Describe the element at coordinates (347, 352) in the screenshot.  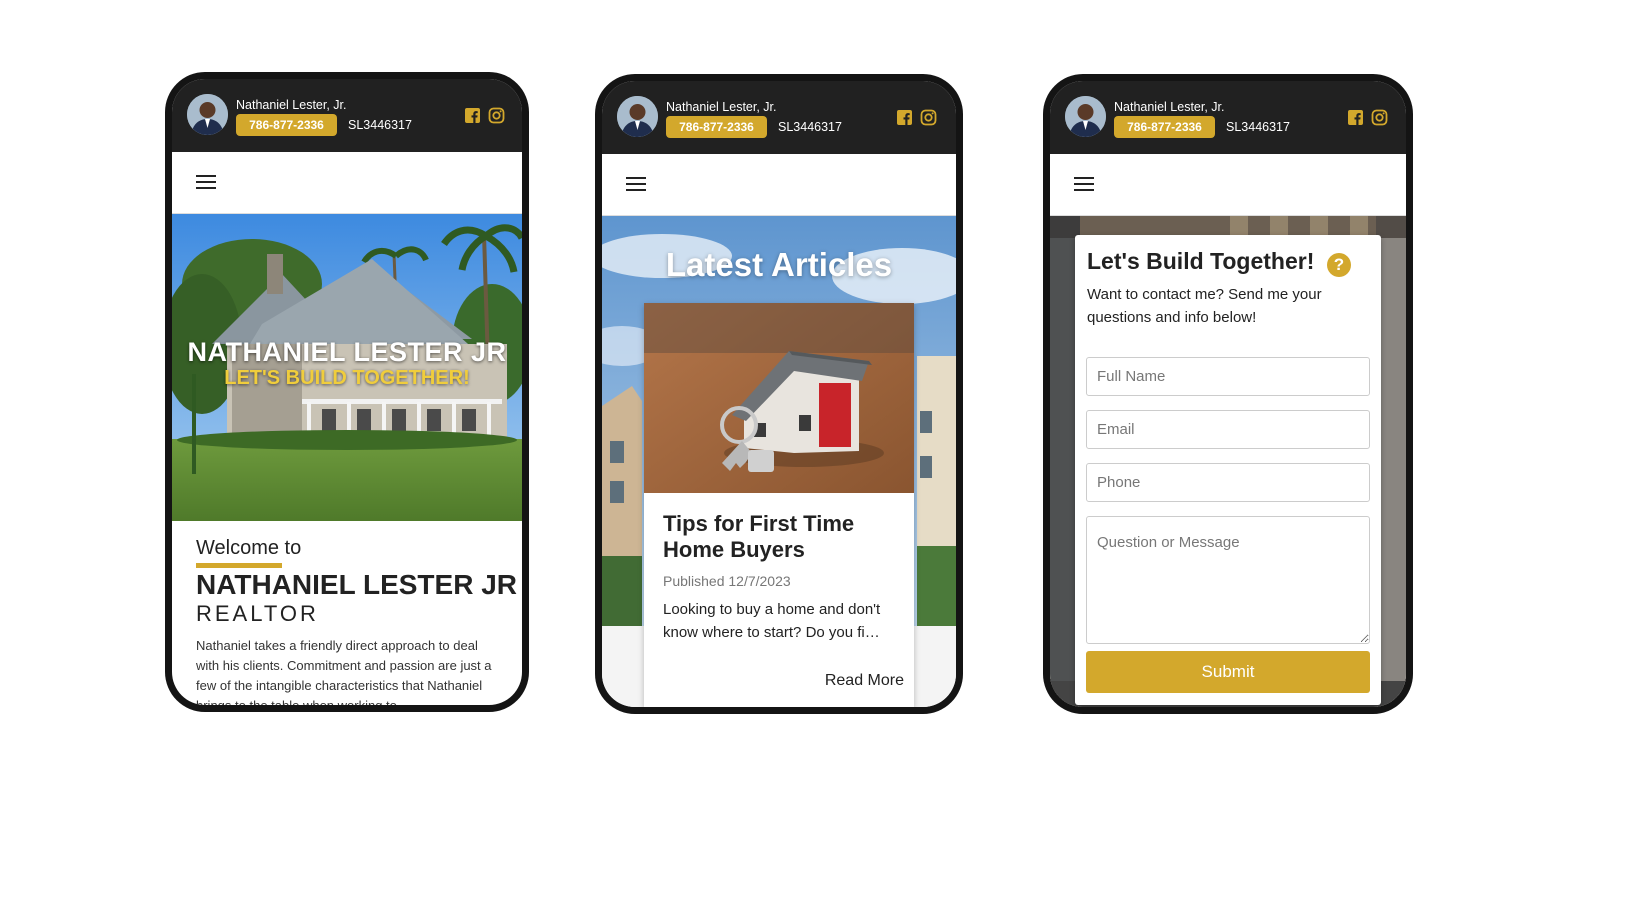
I see `hero-name: NATHANIEL LESTER JR` at that location.